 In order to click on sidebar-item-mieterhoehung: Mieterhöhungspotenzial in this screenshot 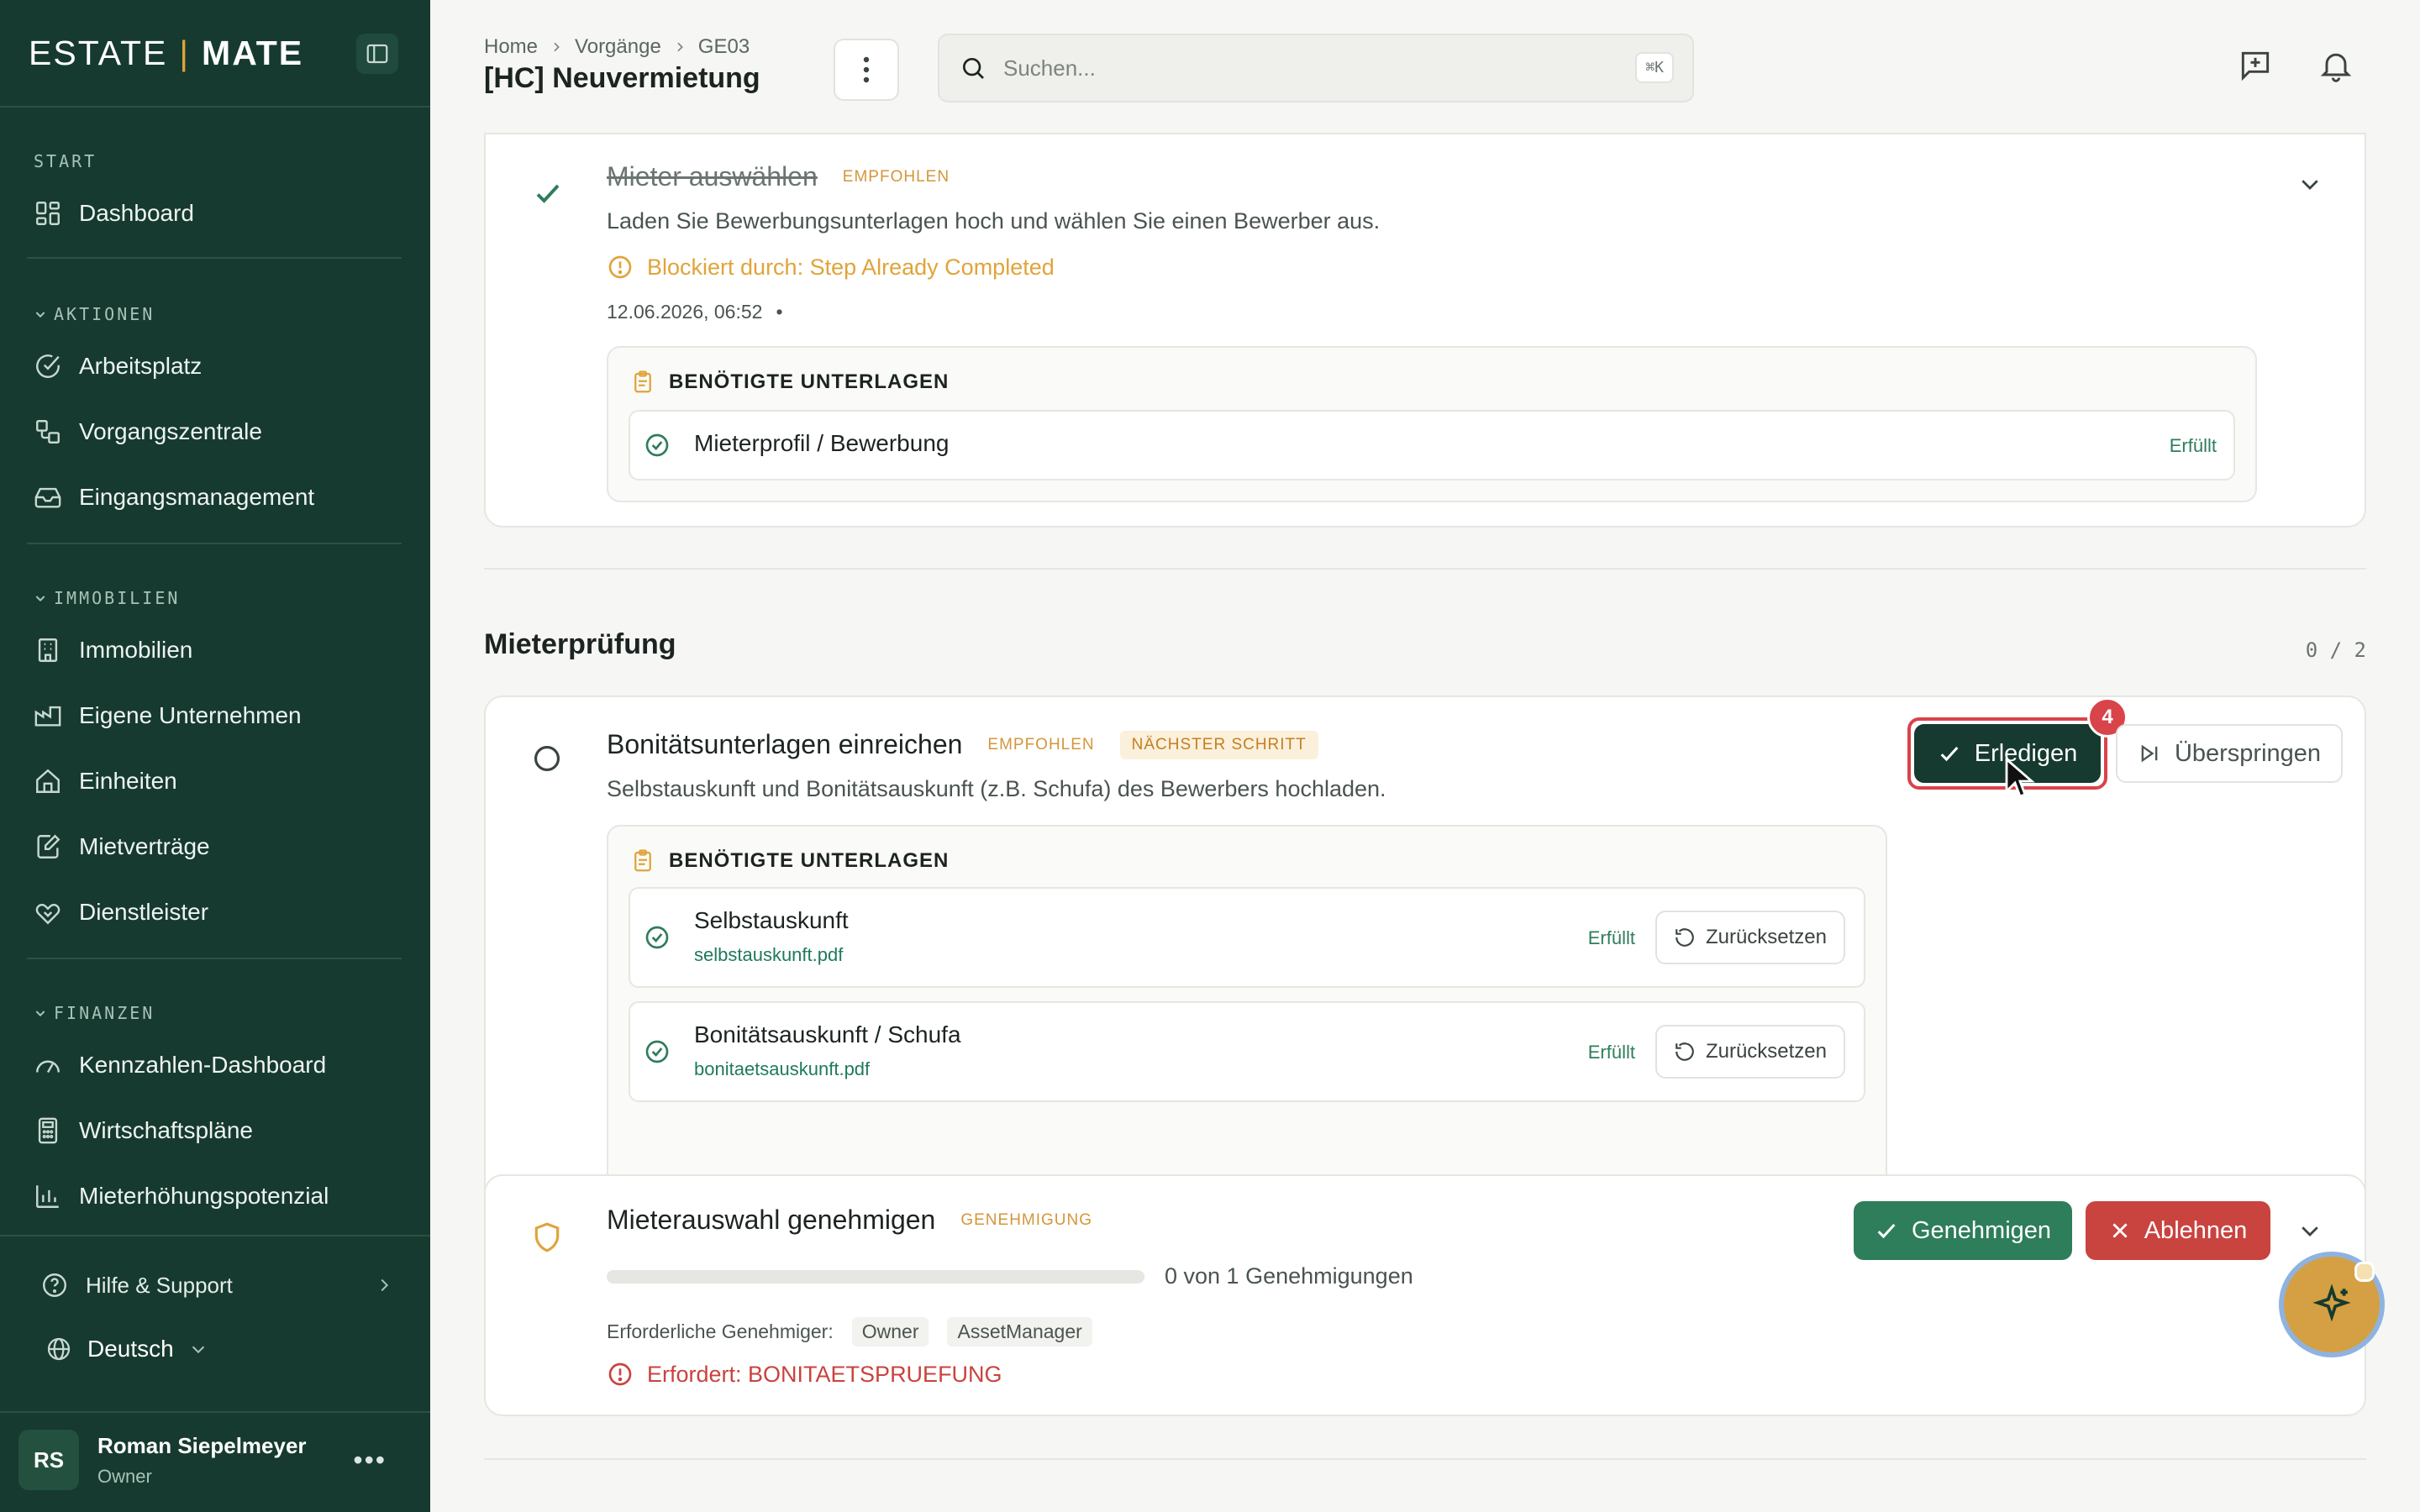, I will do `click(181, 1196)`.